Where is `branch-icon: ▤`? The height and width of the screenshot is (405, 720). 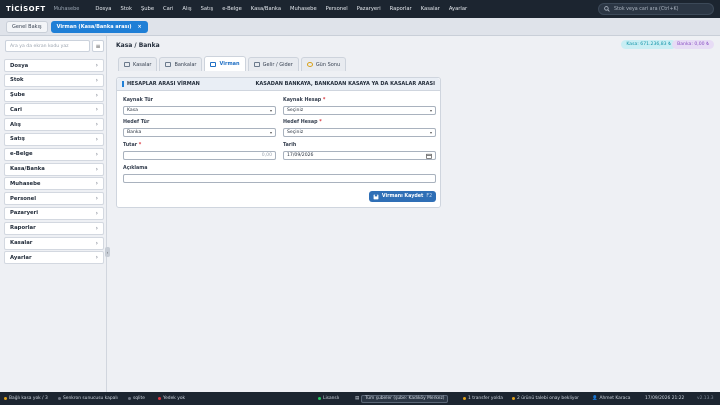
branch-icon: ▤ is located at coordinates (357, 398).